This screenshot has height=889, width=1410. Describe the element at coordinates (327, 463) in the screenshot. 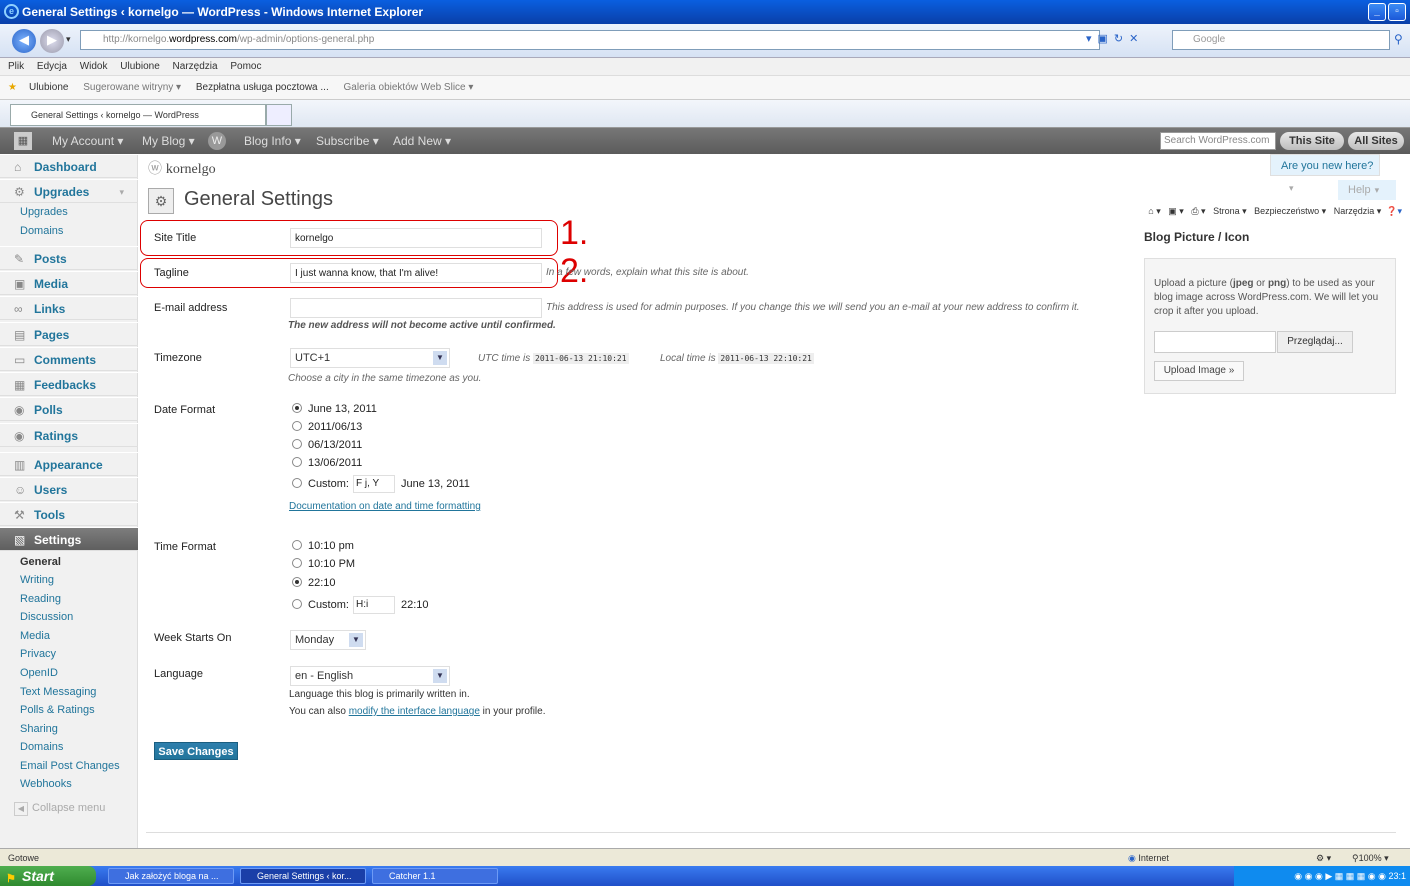

I see `date-format-option: 13/06/2011` at that location.